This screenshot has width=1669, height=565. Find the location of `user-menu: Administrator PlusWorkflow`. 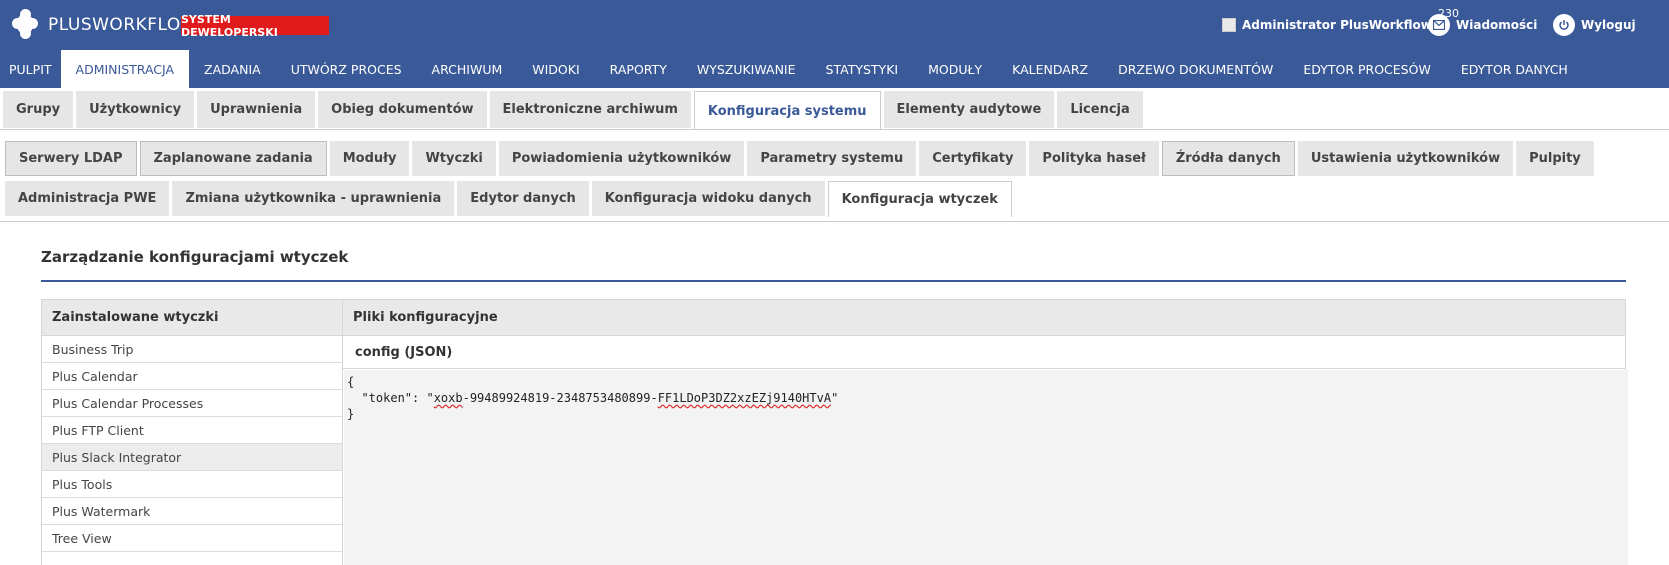

user-menu: Administrator PlusWorkflow is located at coordinates (1327, 25).